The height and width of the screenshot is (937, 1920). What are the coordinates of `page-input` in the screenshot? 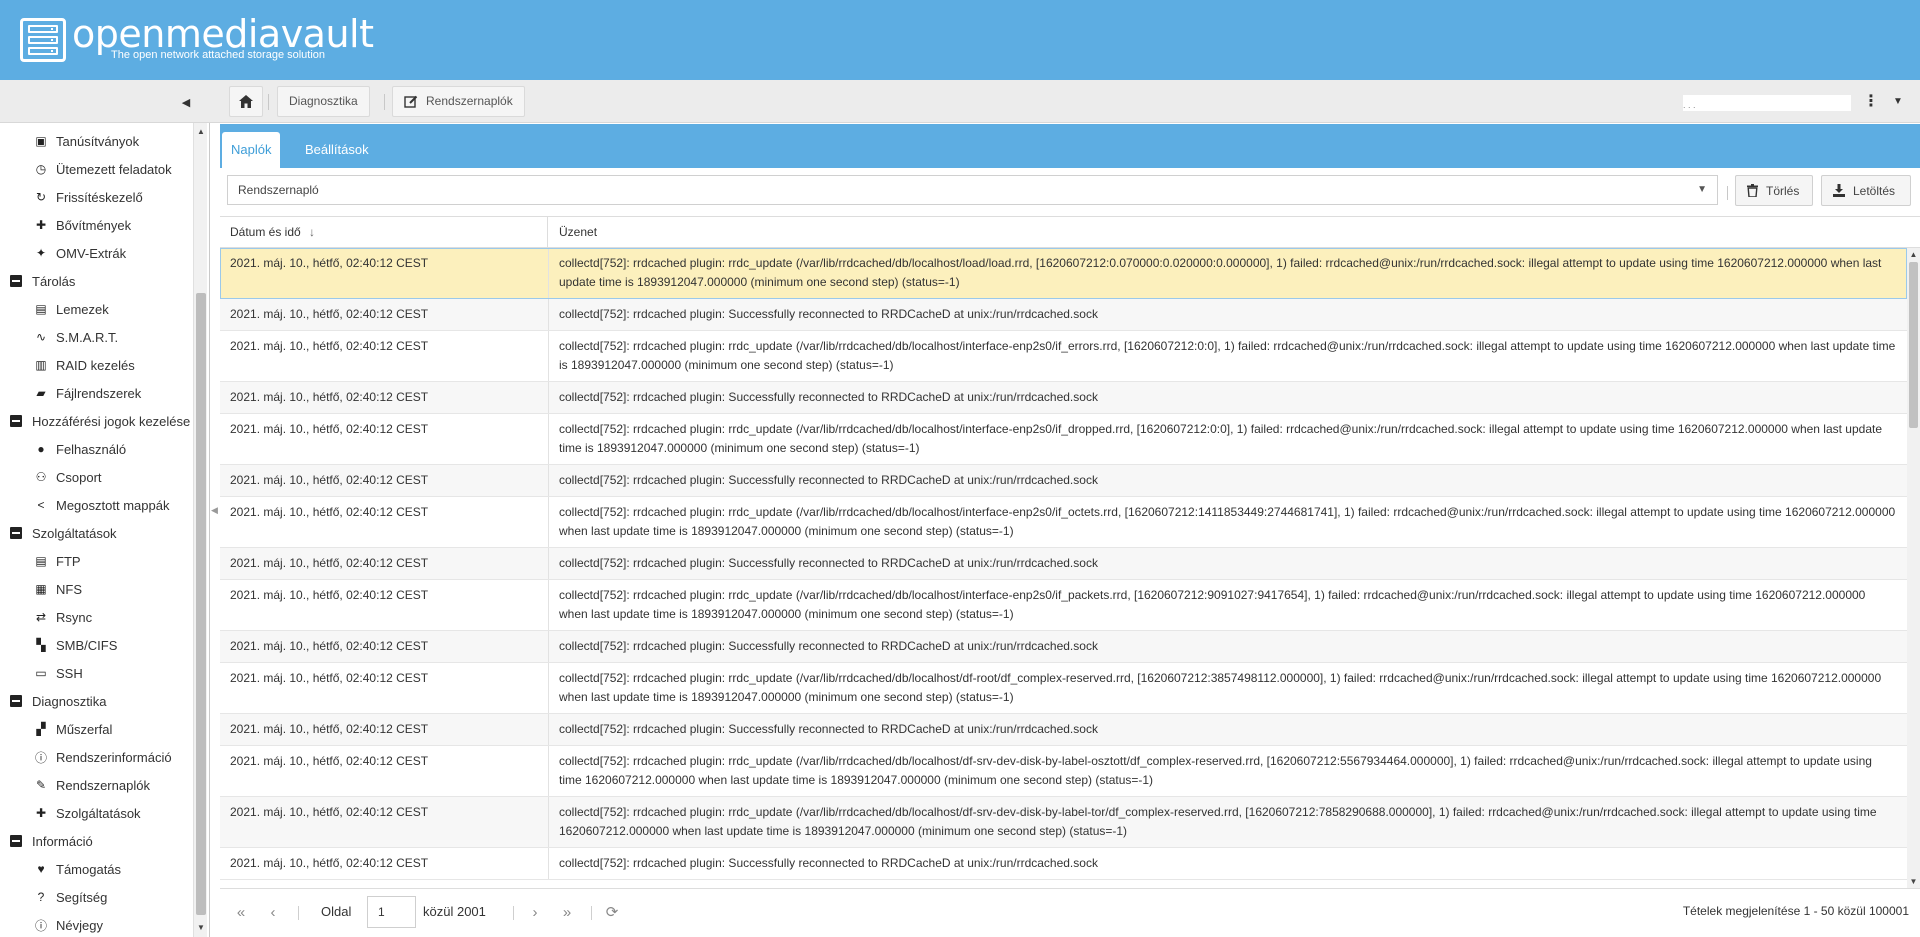 It's located at (391, 912).